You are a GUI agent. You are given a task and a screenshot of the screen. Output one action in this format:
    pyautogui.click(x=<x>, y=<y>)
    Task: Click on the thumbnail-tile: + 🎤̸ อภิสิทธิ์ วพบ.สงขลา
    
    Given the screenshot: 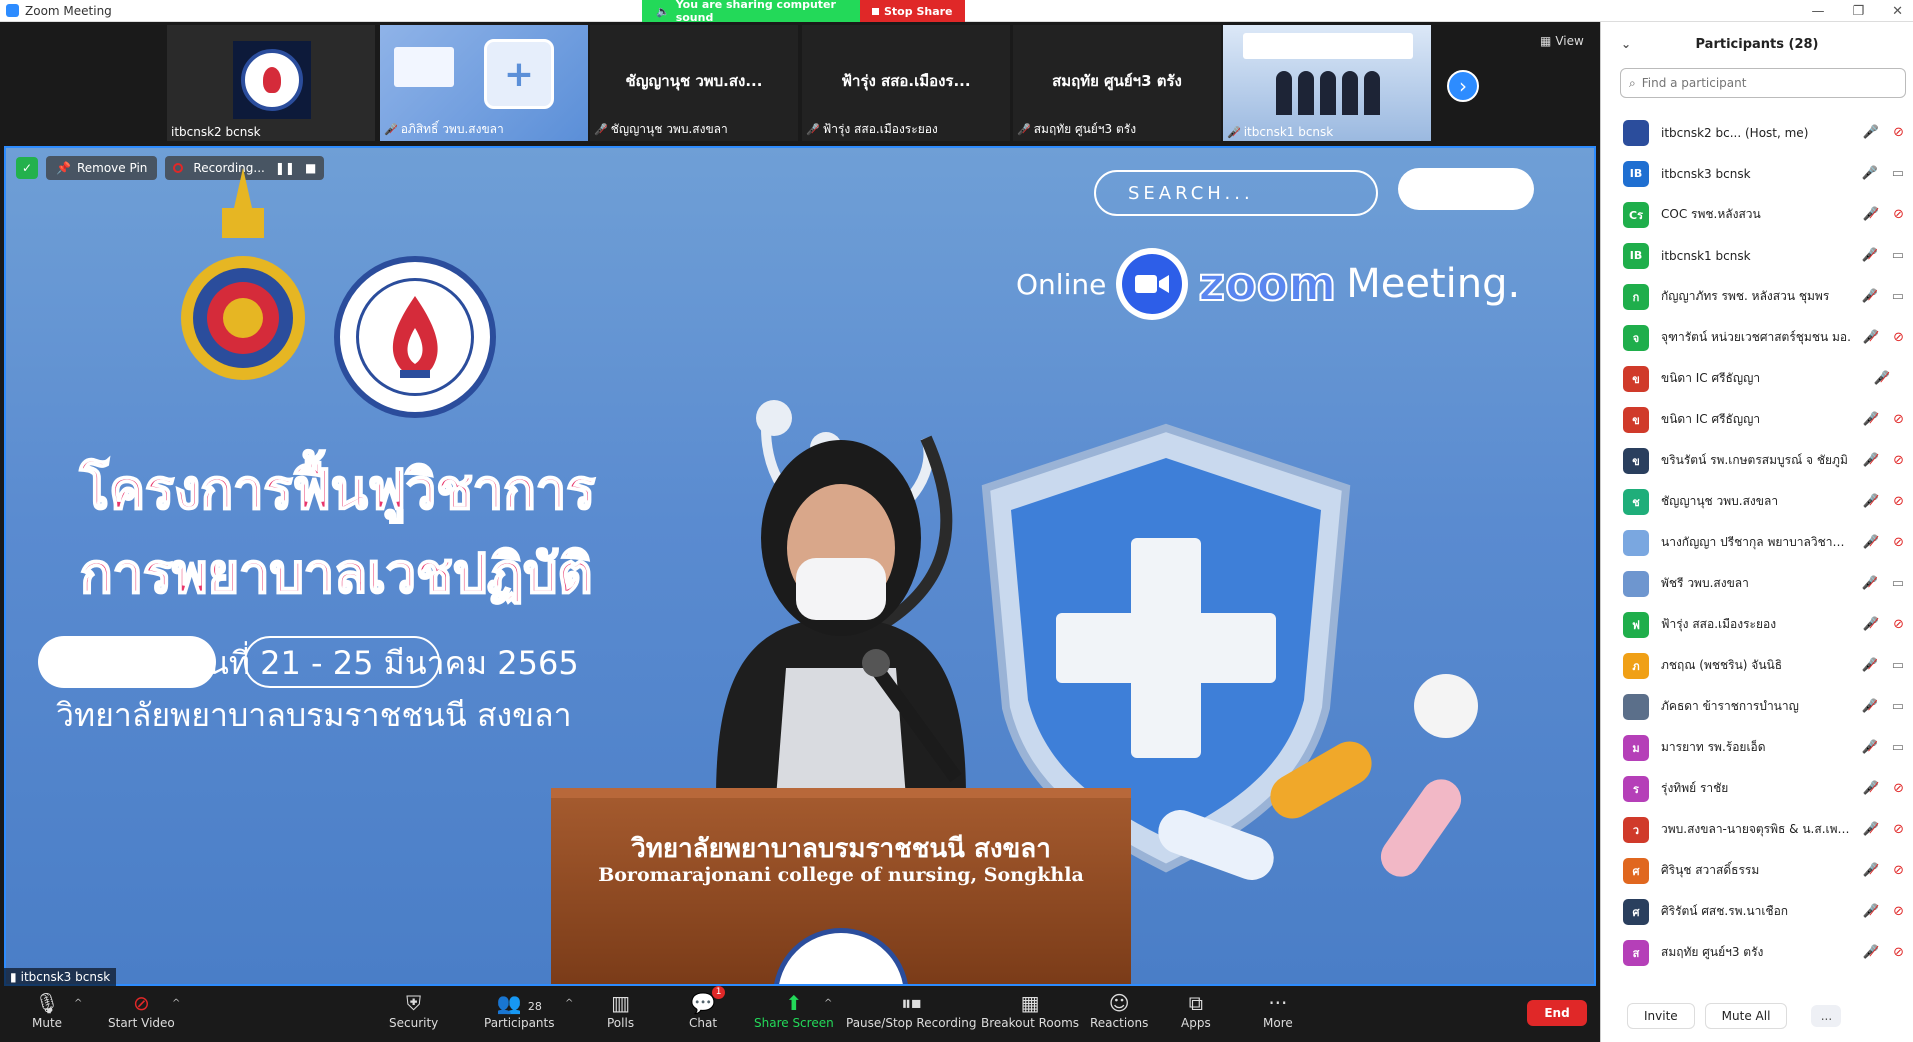 What is the action you would take?
    pyautogui.click(x=484, y=83)
    